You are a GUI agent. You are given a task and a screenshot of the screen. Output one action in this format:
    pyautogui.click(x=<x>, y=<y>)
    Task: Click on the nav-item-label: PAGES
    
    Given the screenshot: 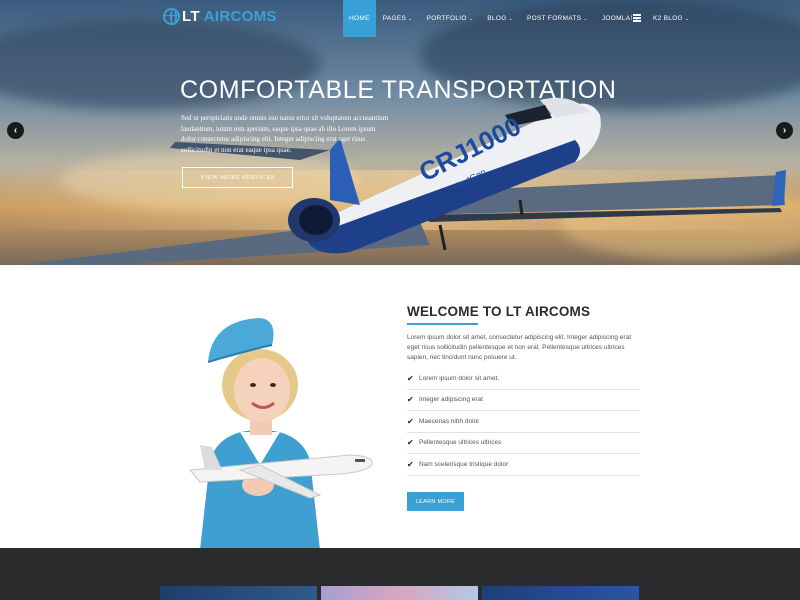 What is the action you would take?
    pyautogui.click(x=394, y=18)
    